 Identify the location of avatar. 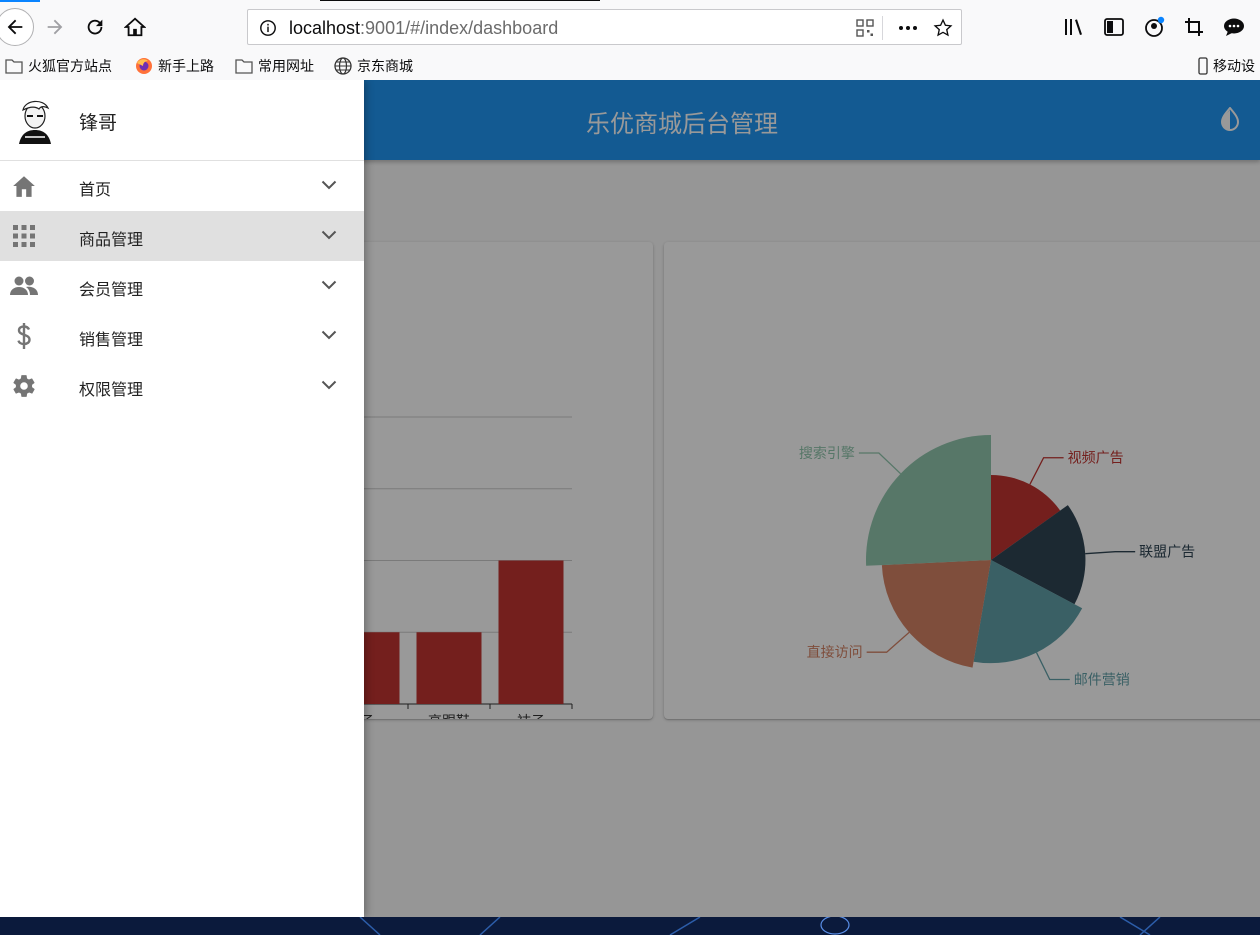
(35, 120).